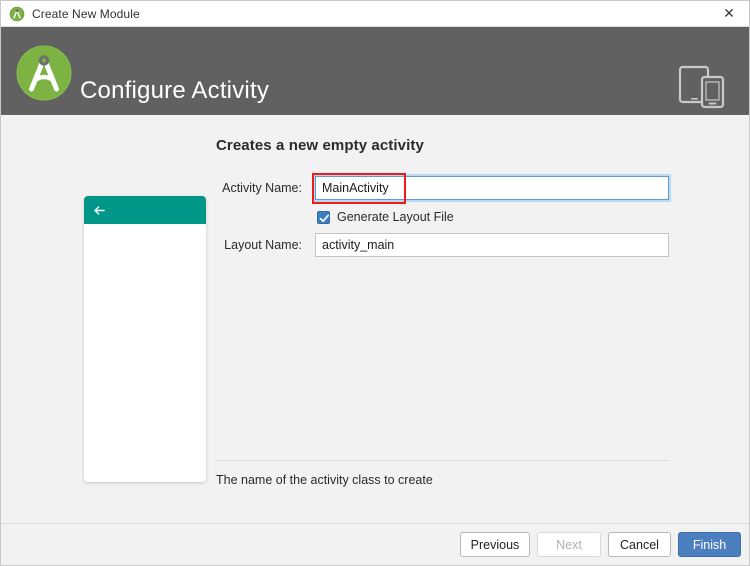  Describe the element at coordinates (639, 544) in the screenshot. I see `cancel-button: Cancel` at that location.